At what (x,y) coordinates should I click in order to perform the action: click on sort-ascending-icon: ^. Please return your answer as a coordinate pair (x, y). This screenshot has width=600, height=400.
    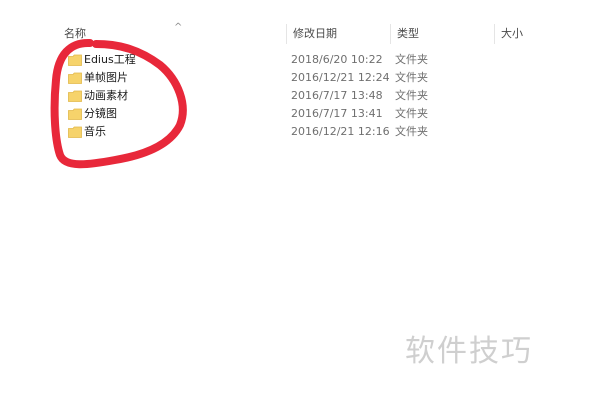
    Looking at the image, I should click on (178, 27).